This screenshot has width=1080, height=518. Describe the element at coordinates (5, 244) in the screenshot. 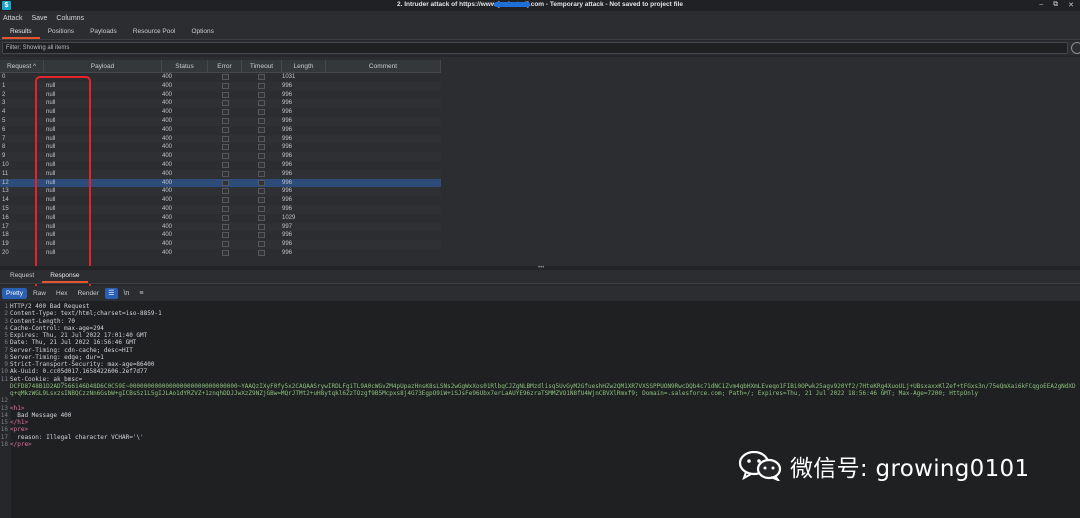

I see `cell-request: 19` at that location.